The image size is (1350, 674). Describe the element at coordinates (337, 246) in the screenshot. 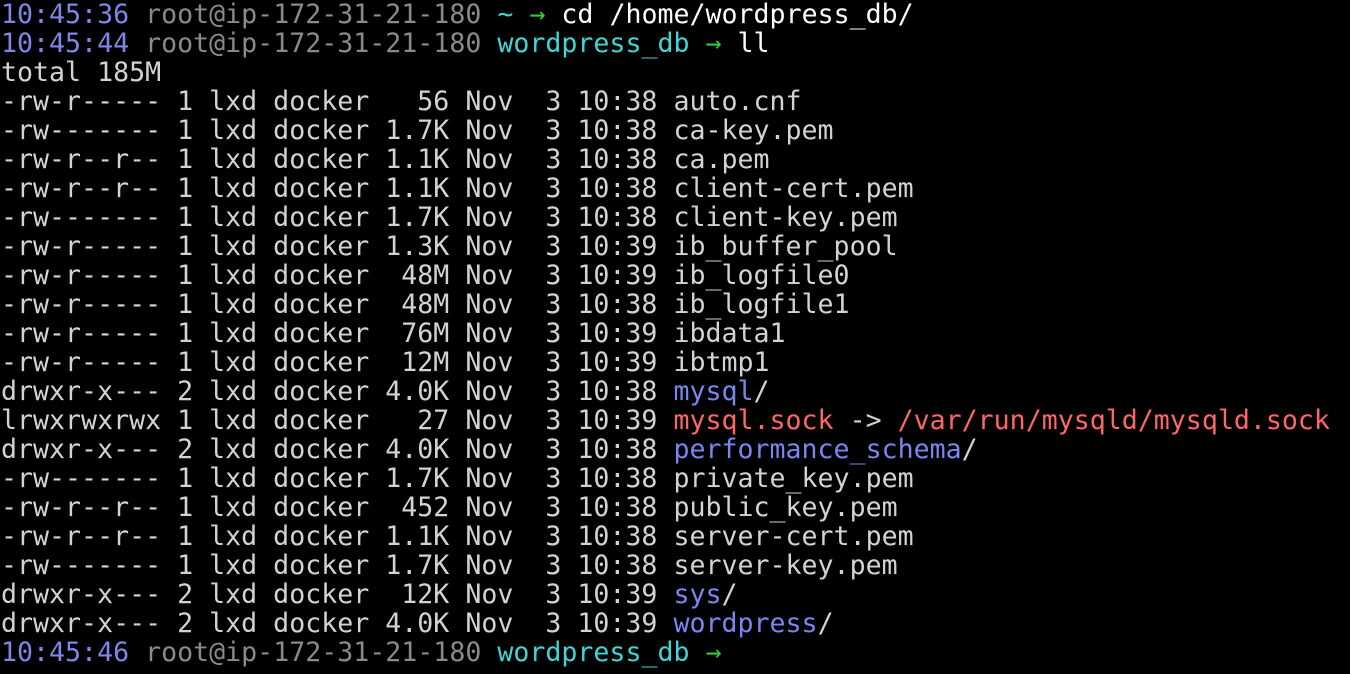

I see `file-meta: -rw-r----- 1 lxd docker 1.3K Nov 3 10:39` at that location.